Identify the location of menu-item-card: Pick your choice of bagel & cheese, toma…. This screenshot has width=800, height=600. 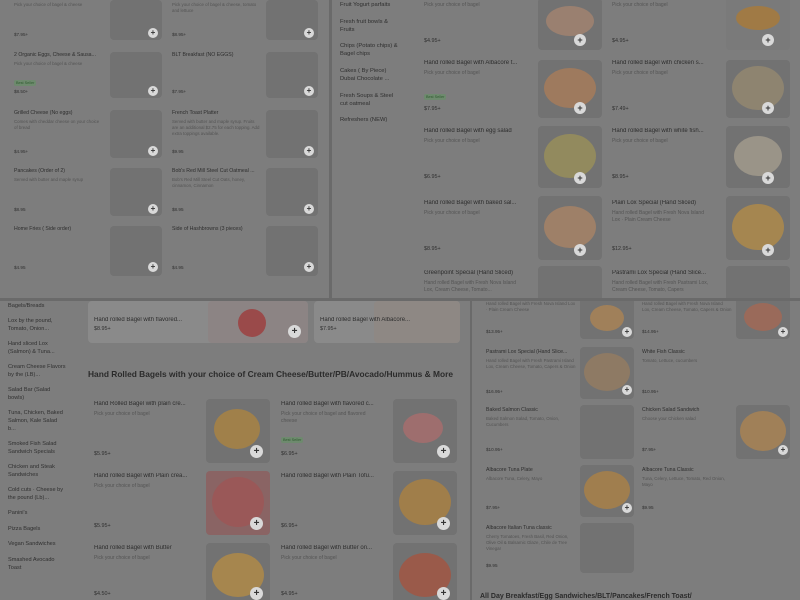
(247, 21).